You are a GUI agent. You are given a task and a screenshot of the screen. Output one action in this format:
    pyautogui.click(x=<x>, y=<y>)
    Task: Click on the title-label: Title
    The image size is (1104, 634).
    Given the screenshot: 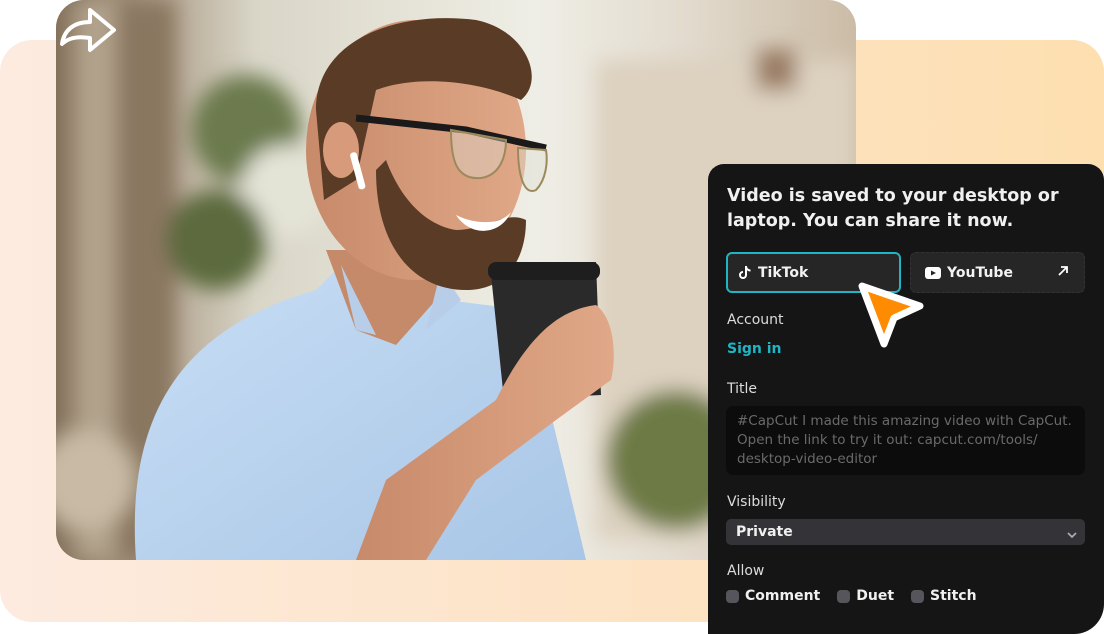 What is the action you would take?
    pyautogui.click(x=742, y=389)
    